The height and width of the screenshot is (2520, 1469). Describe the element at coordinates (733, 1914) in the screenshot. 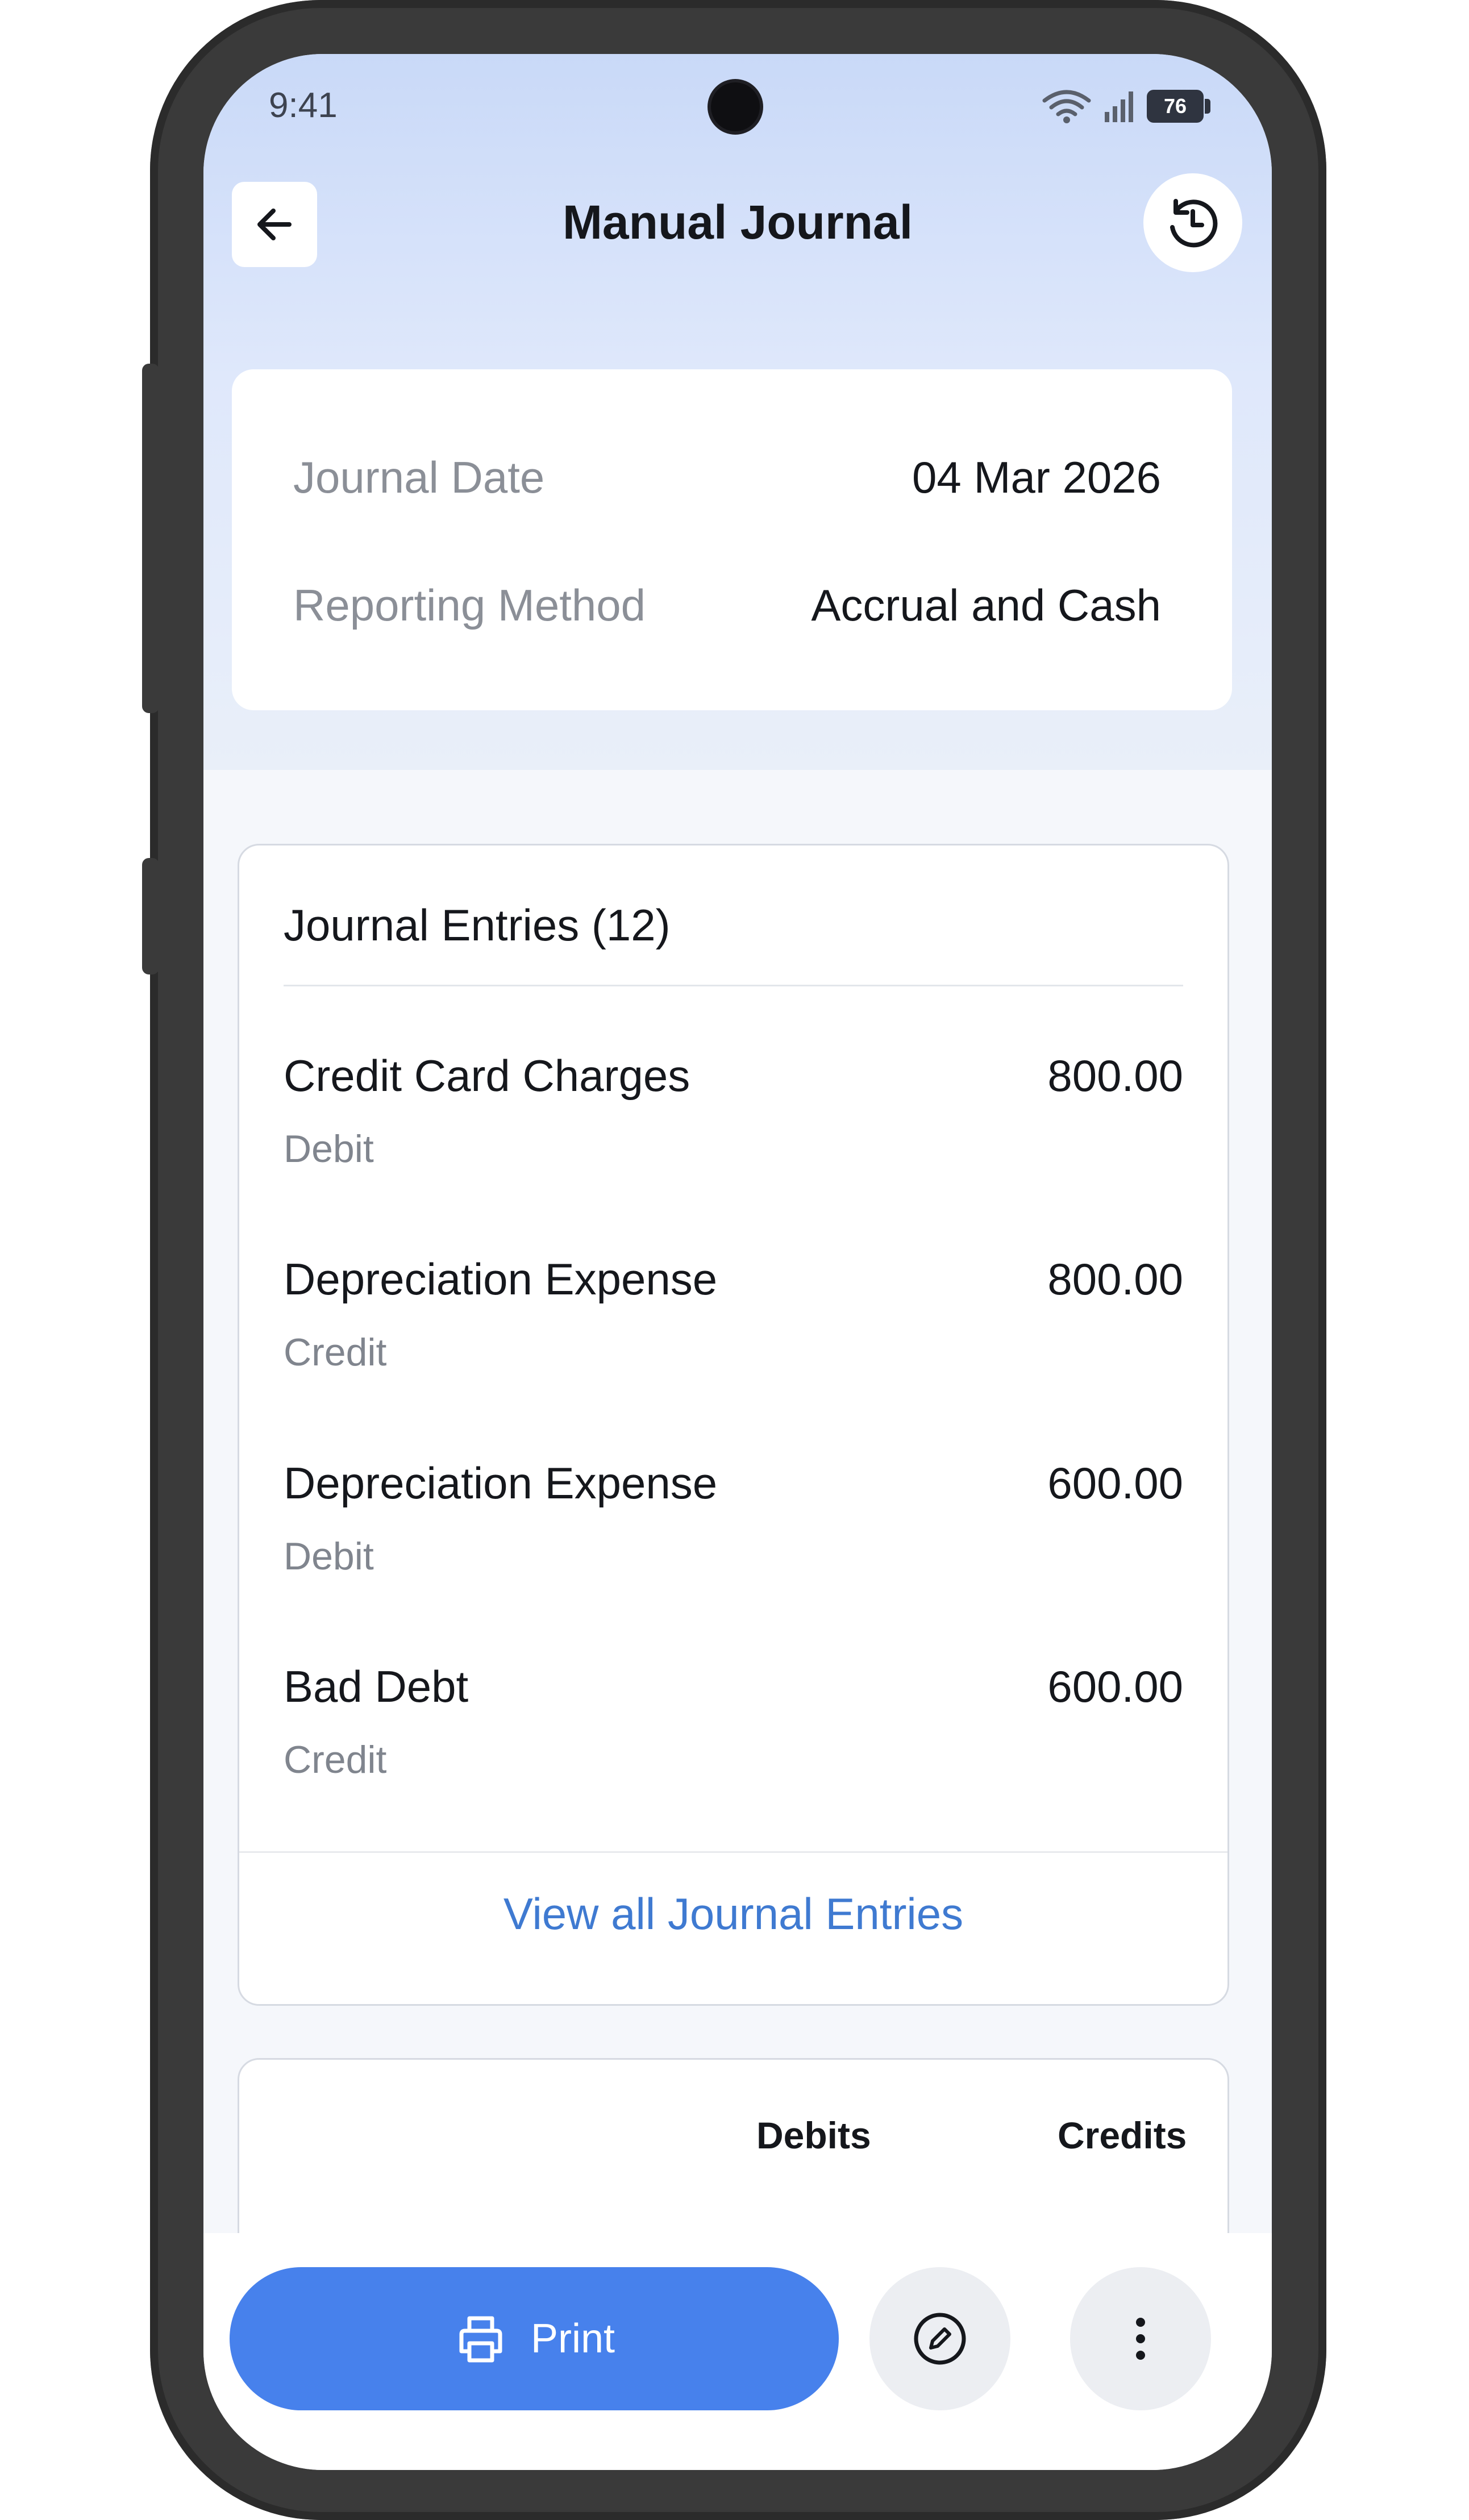

I see `view-all-entries-link: View all Journal Entries` at that location.